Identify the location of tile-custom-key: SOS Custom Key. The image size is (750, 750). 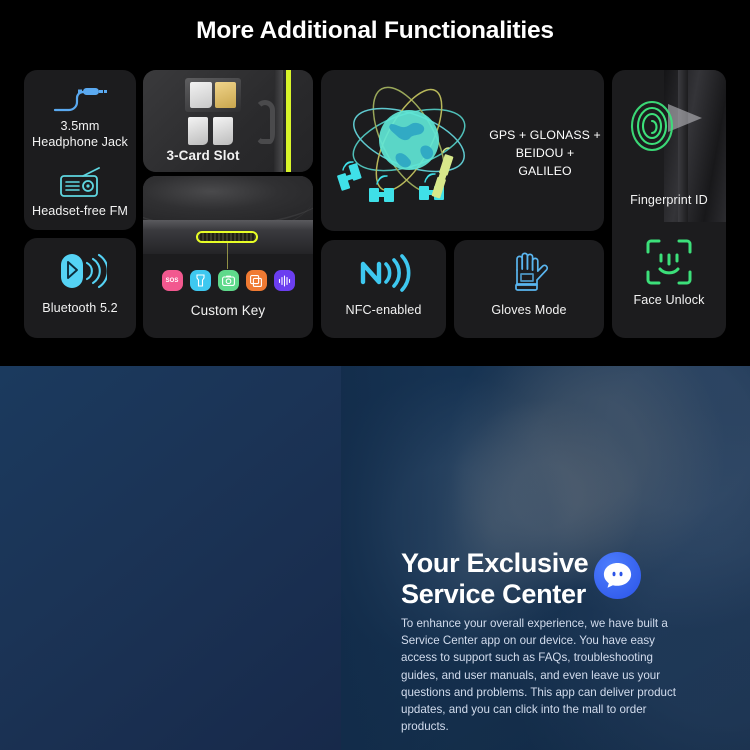
(228, 257).